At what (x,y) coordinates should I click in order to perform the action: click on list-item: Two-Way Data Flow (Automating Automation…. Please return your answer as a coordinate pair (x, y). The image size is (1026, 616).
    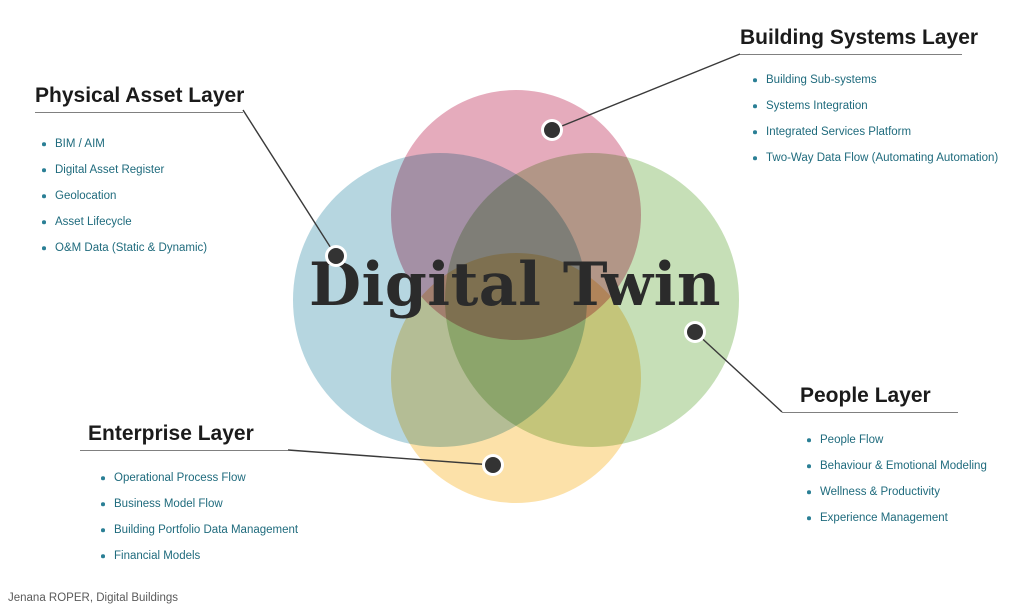
    Looking at the image, I should click on (872, 158).